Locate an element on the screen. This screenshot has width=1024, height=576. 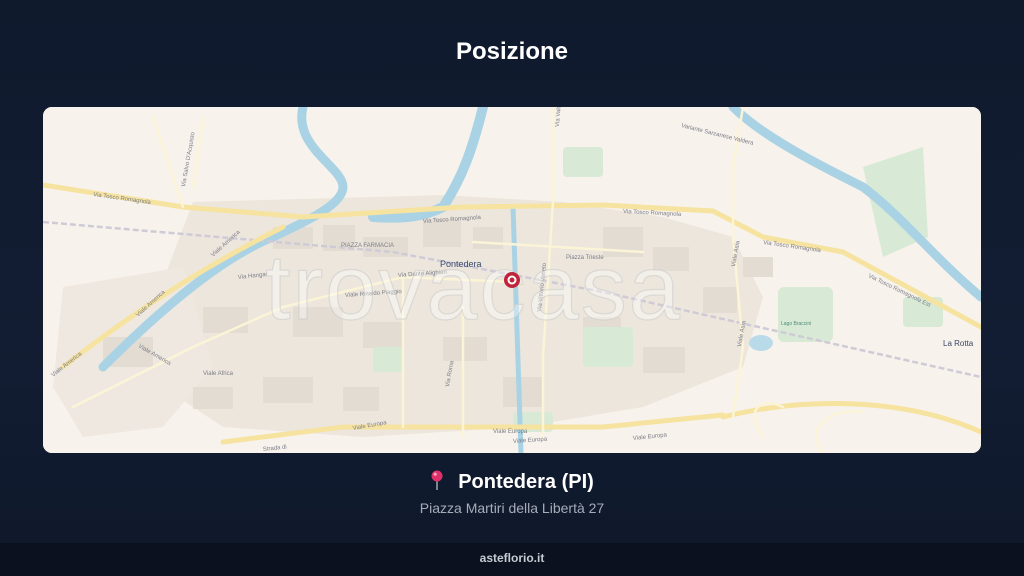
place-label-la-rotta: La Rotta is located at coordinates (958, 343).